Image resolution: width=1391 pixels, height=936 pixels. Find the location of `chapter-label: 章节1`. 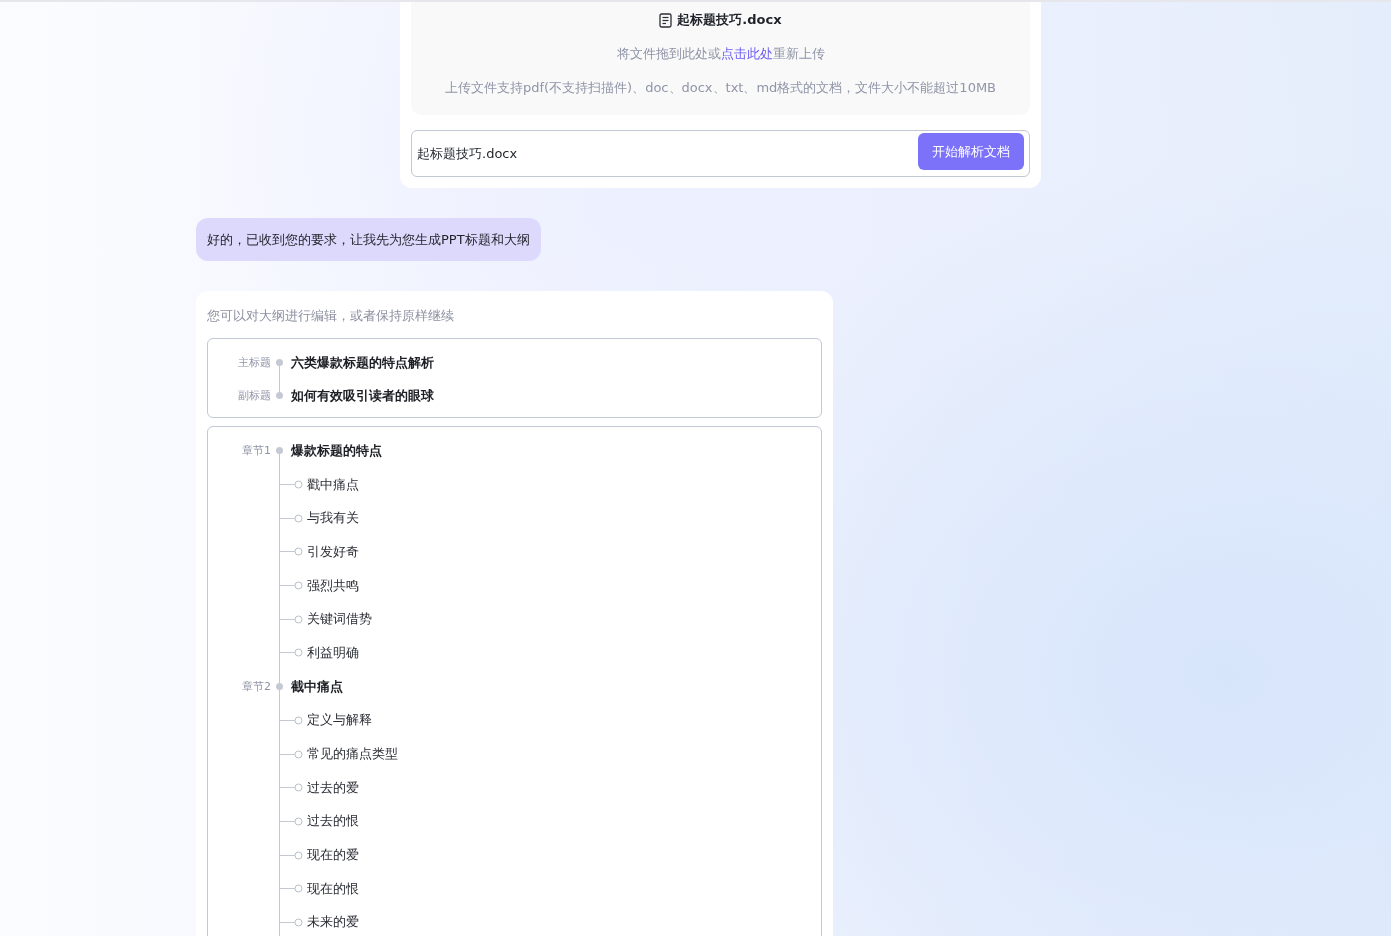

chapter-label: 章节1 is located at coordinates (256, 451).